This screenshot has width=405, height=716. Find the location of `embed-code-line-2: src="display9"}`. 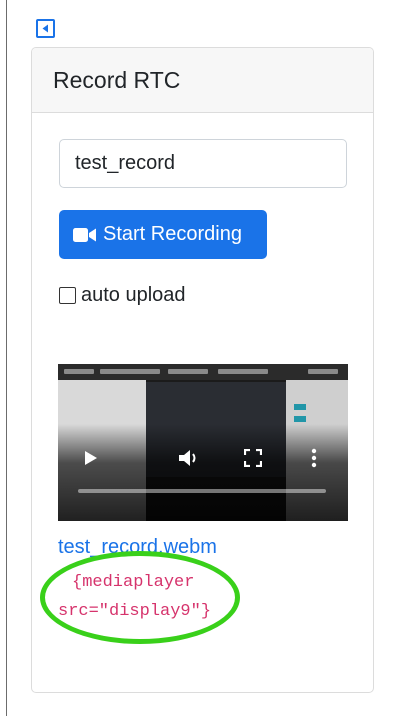

embed-code-line-2: src="display9"} is located at coordinates (135, 611).